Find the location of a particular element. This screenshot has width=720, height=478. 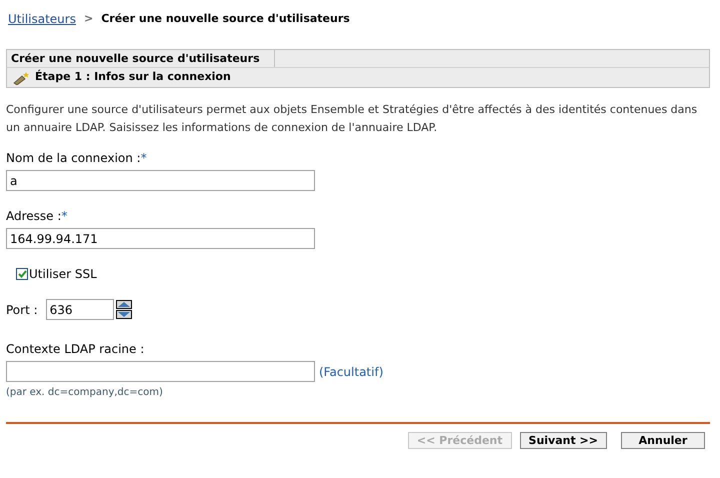

increment-button is located at coordinates (124, 304).